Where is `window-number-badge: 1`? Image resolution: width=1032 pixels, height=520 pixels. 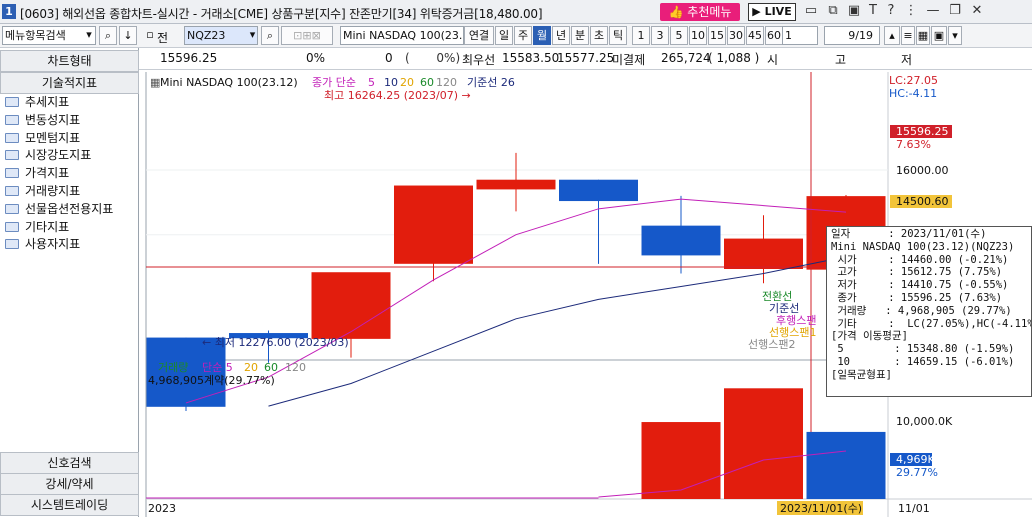 window-number-badge: 1 is located at coordinates (9, 11).